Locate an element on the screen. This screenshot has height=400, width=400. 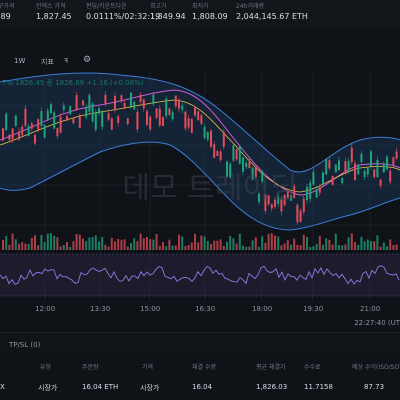
time-tick: 13:30 is located at coordinates (100, 309).